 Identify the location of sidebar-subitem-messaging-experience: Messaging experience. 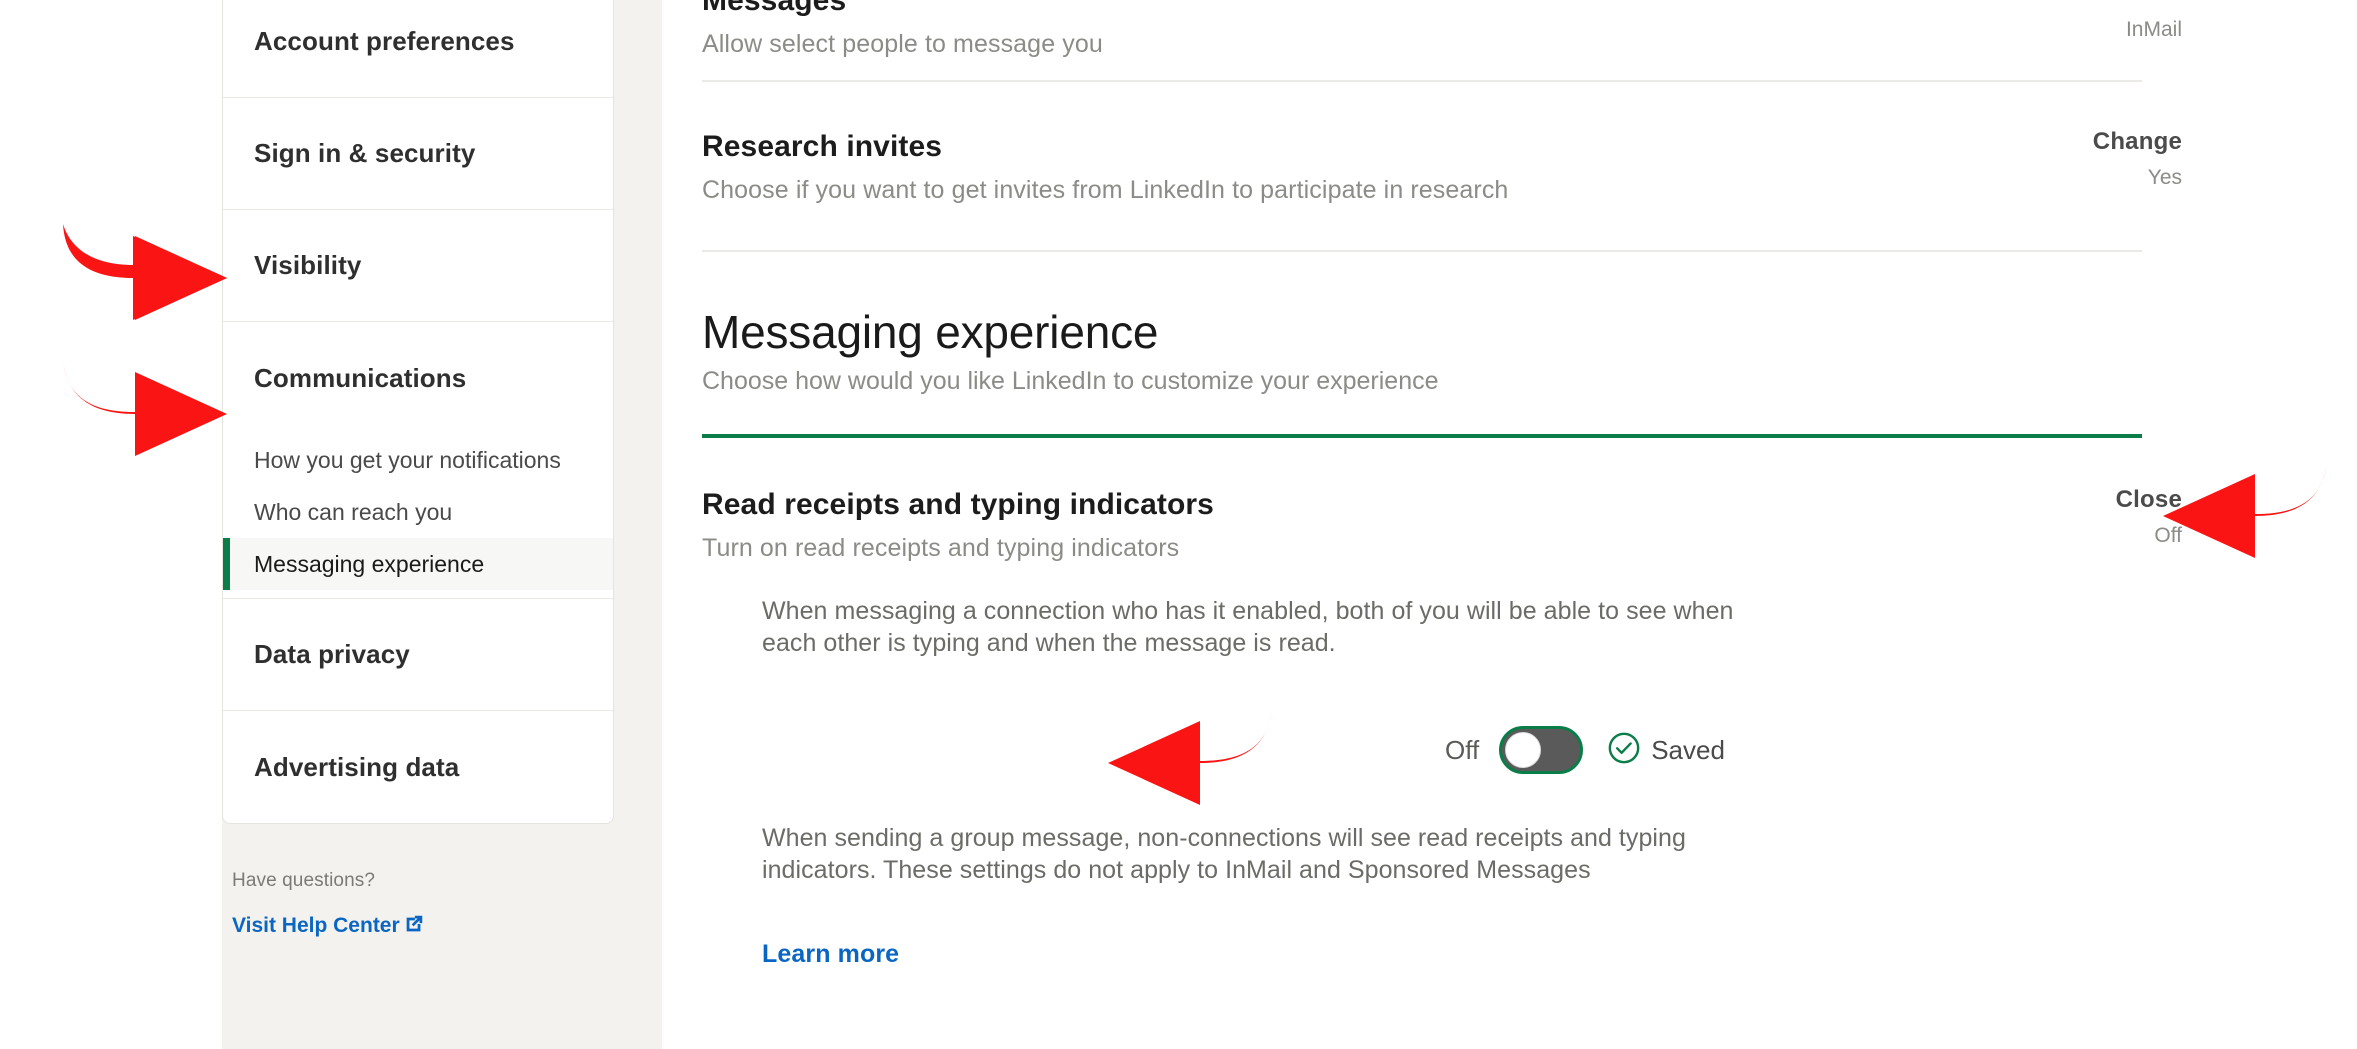
(418, 564).